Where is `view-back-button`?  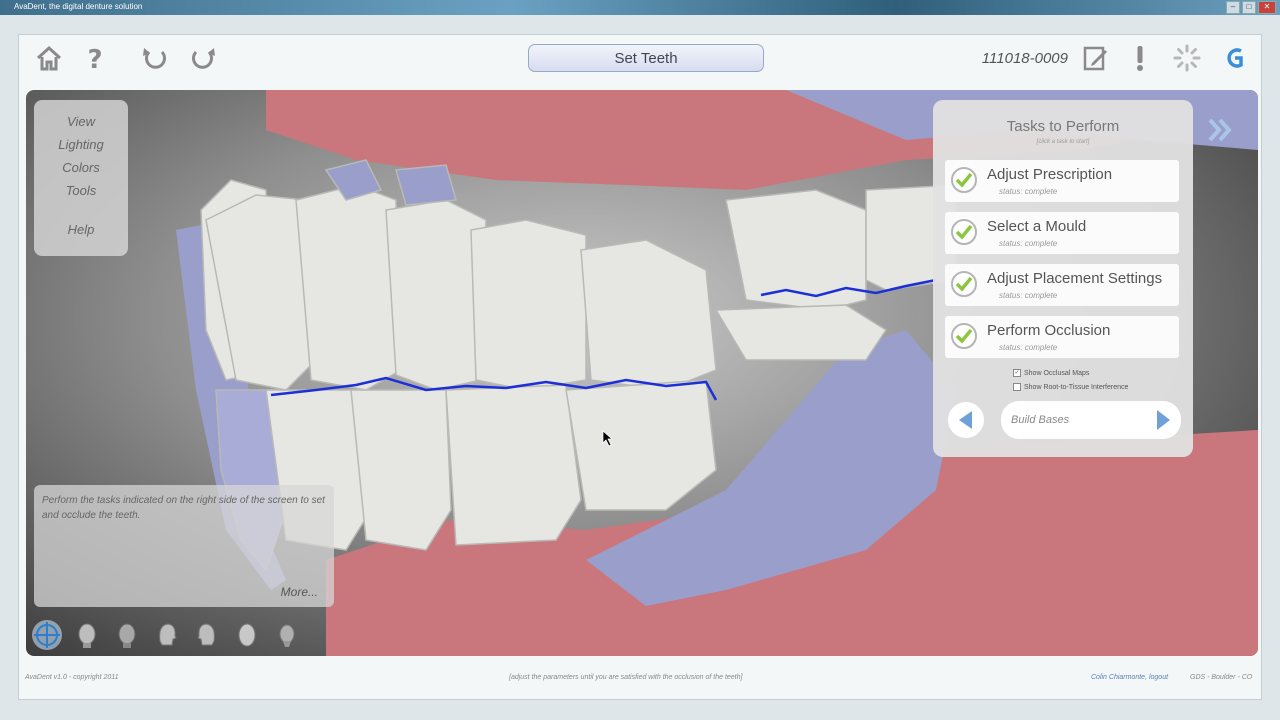 view-back-button is located at coordinates (127, 635).